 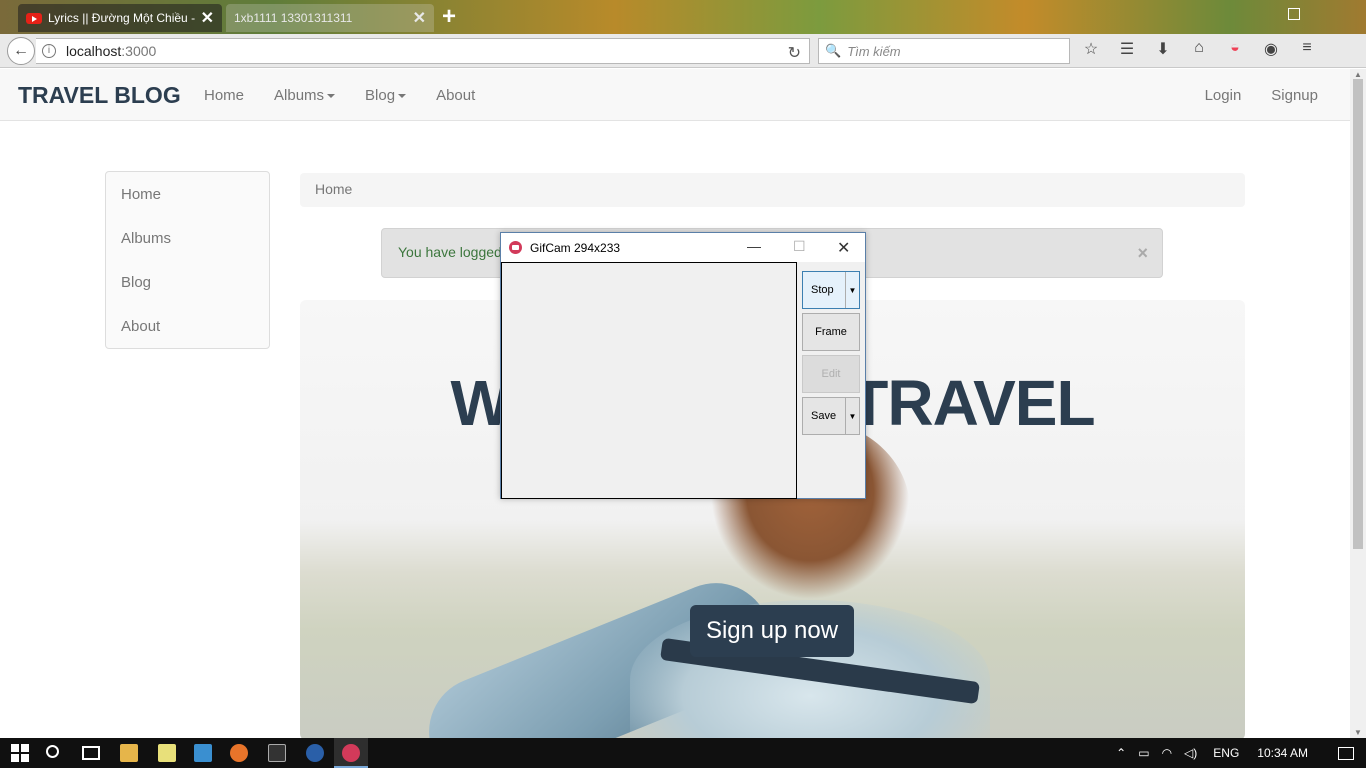 I want to click on address-bar: i localhost:3000 ↻, so click(x=423, y=51).